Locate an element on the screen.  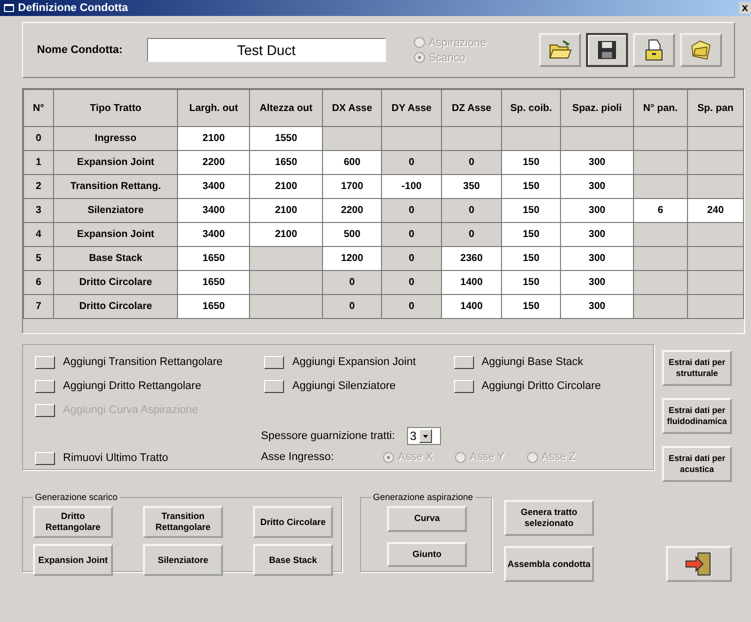
field-label: Nome Condotta: is located at coordinates (80, 50).